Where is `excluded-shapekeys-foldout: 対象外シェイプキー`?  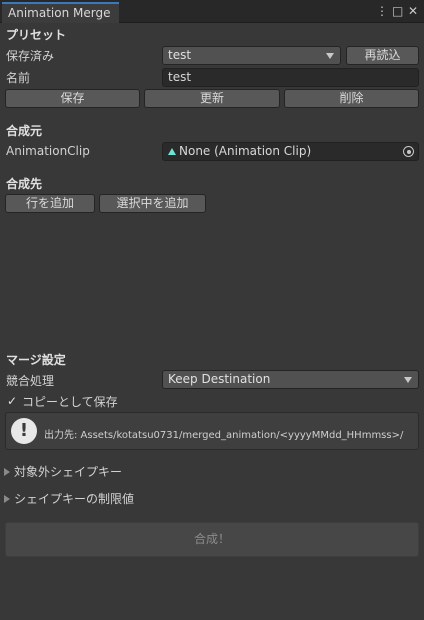 excluded-shapekeys-foldout: 対象外シェイプキー is located at coordinates (63, 471).